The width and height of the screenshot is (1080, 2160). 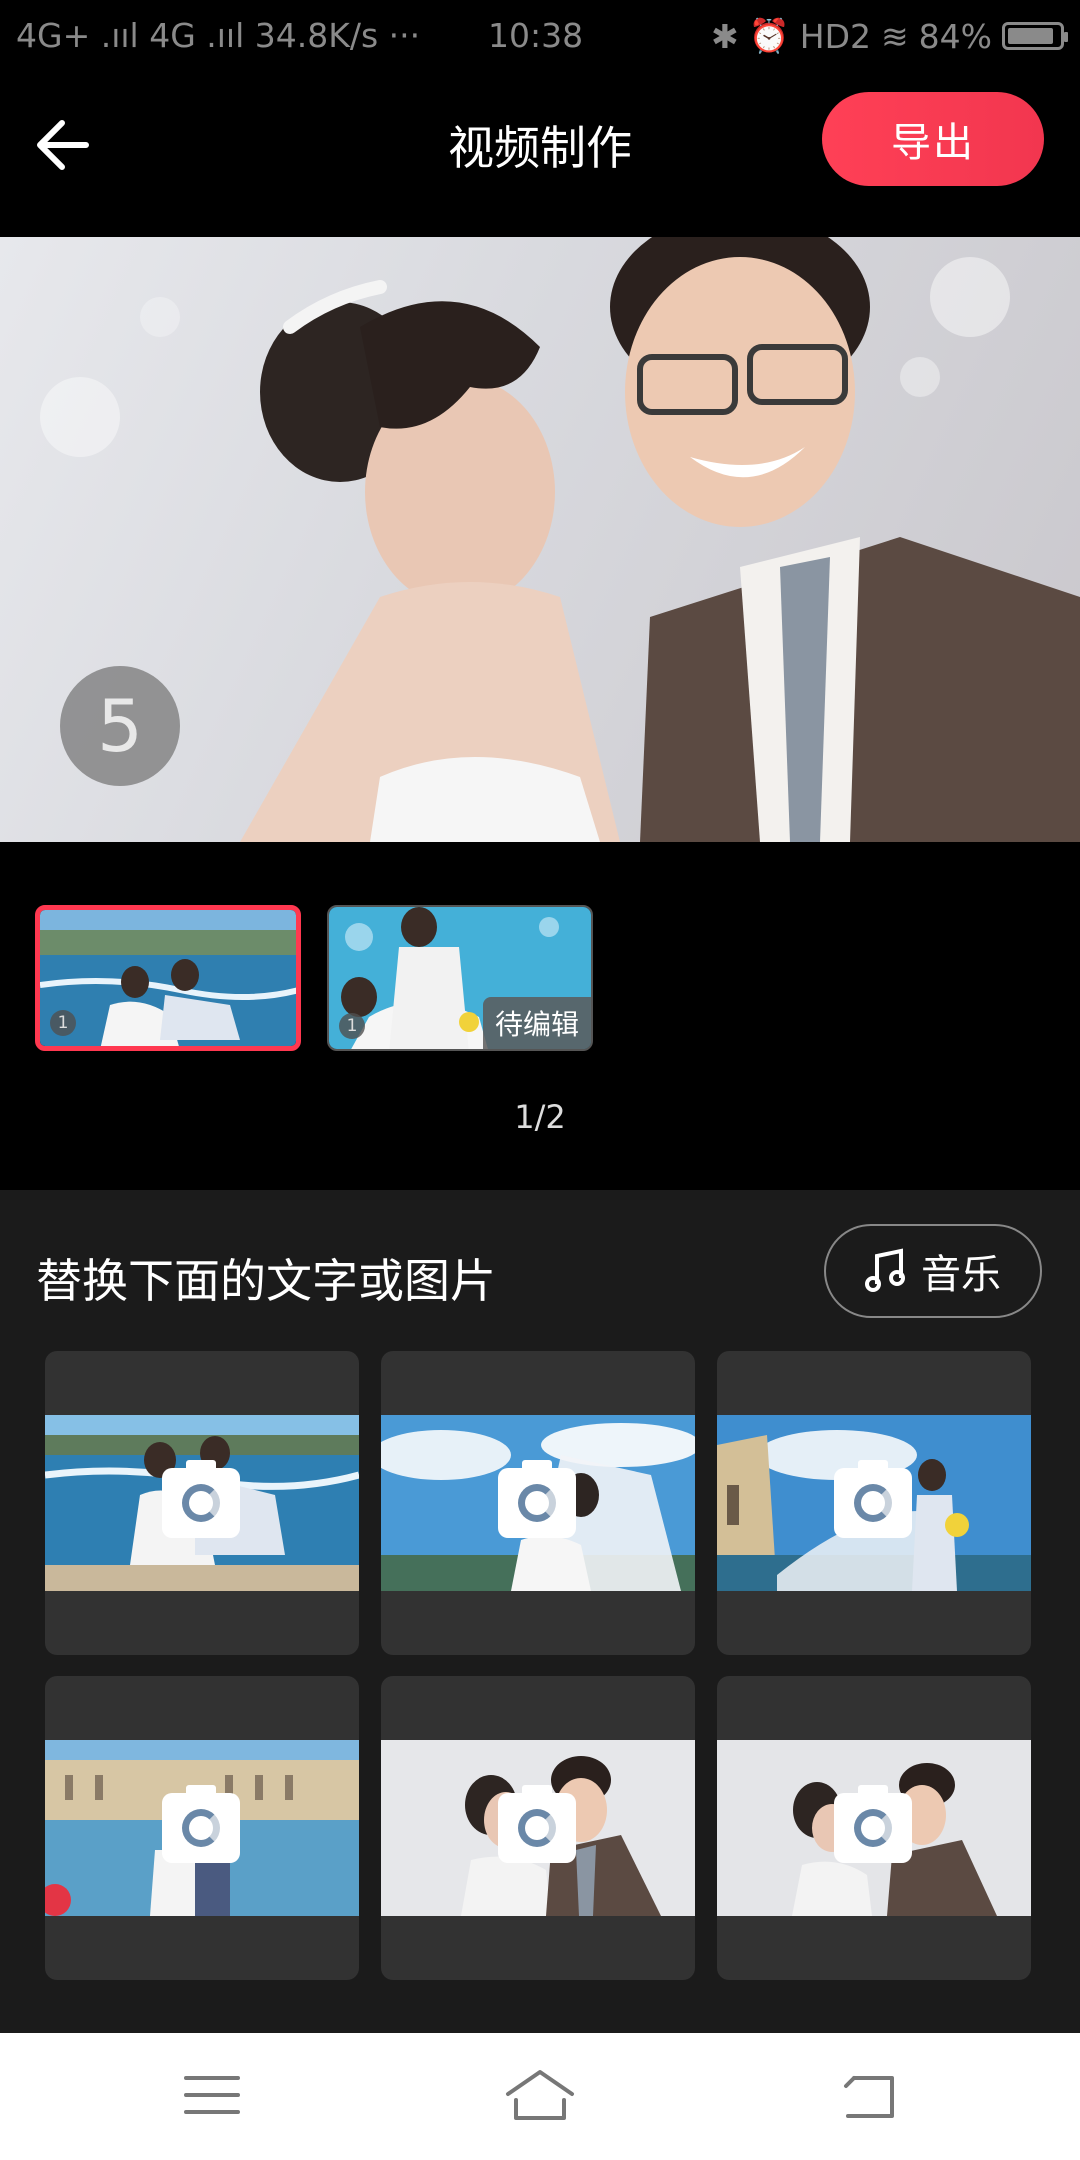 What do you see at coordinates (536, 35) in the screenshot?
I see `clock: 10:38` at bounding box center [536, 35].